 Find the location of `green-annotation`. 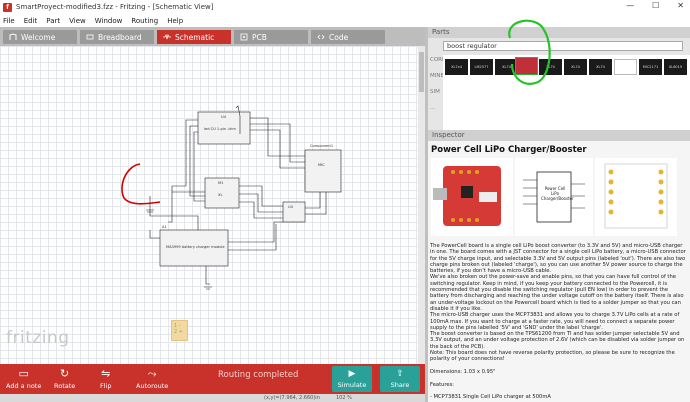

green-annotation is located at coordinates (529, 52).